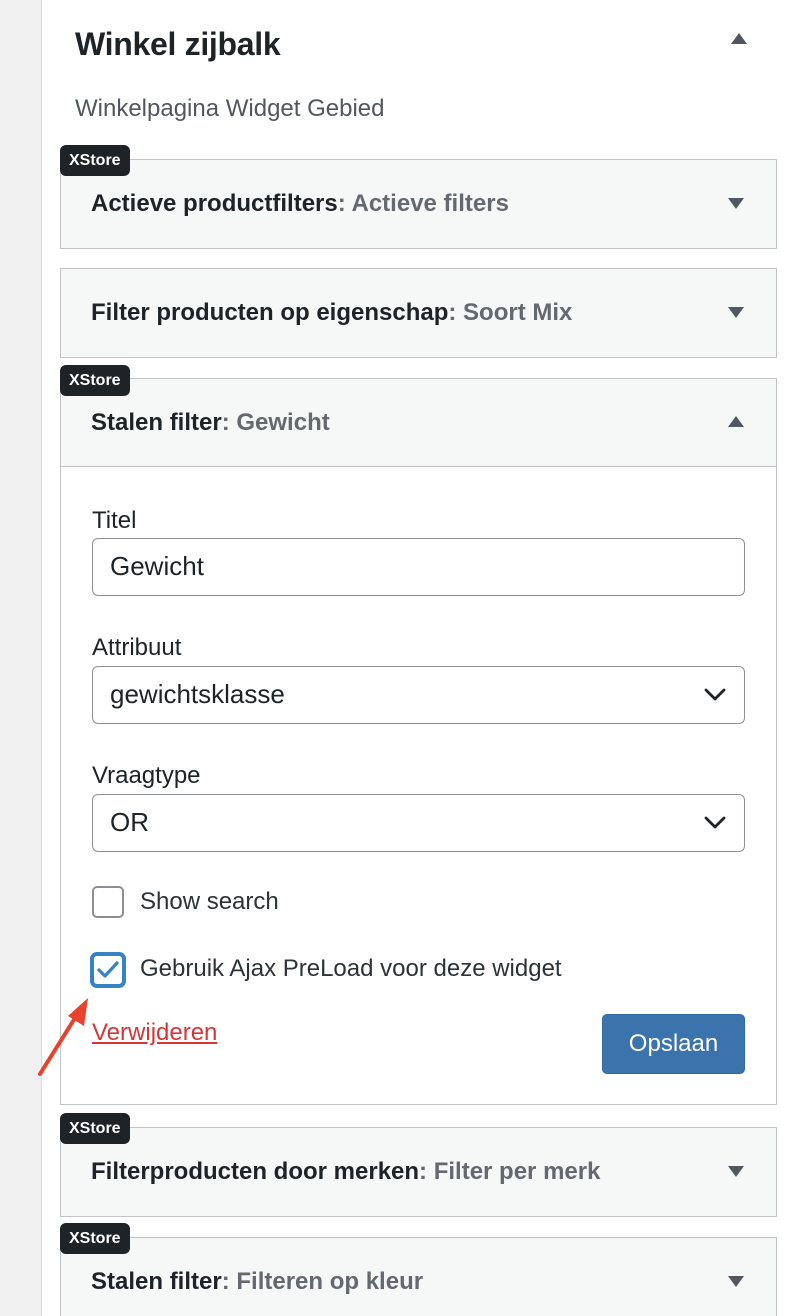 Image resolution: width=788 pixels, height=1316 pixels. I want to click on widget-title: Stalen filter: Filteren op kleur, so click(257, 1277).